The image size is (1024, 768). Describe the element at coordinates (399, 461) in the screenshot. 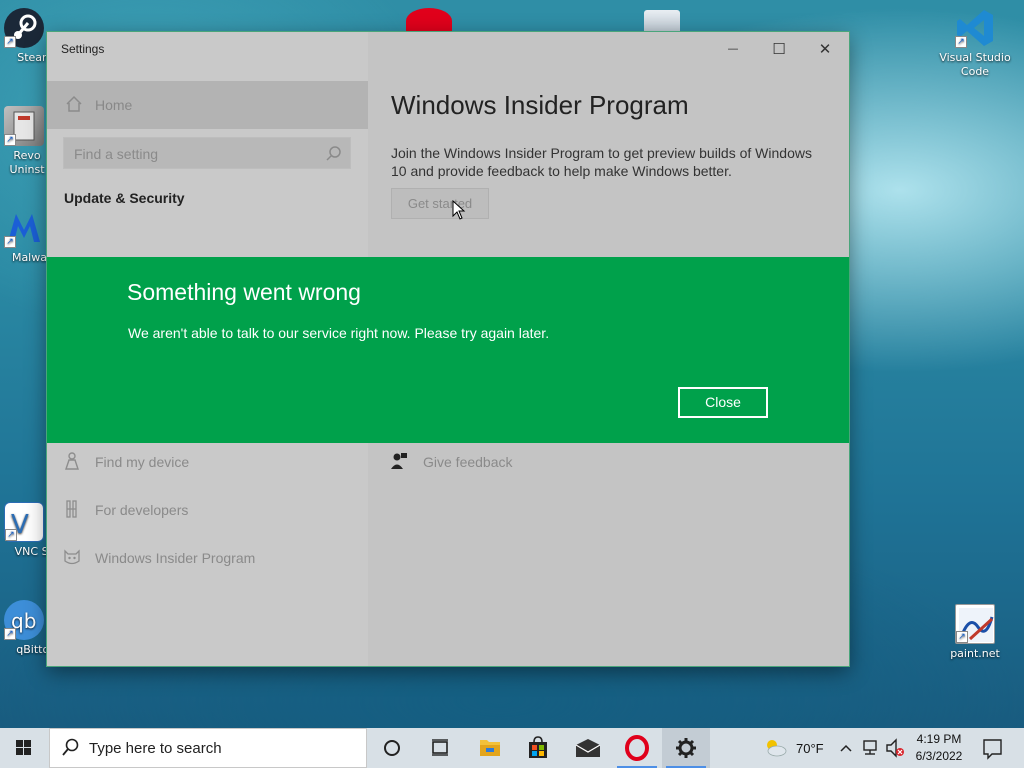

I see `feedback-icon` at that location.